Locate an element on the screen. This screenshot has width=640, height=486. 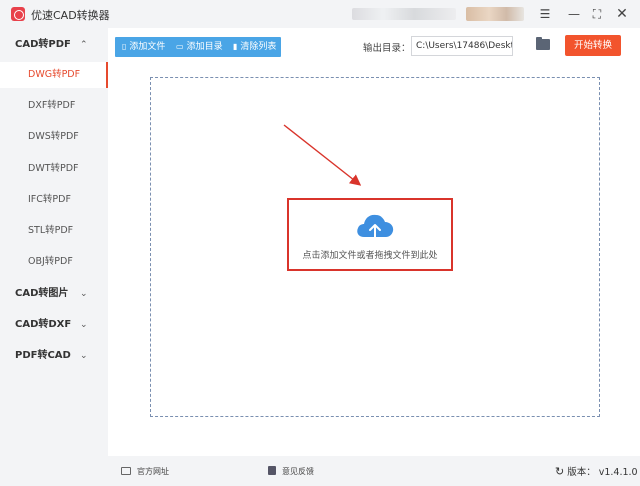
sidebar-item-label: DWS转PDF is located at coordinates (53, 136).